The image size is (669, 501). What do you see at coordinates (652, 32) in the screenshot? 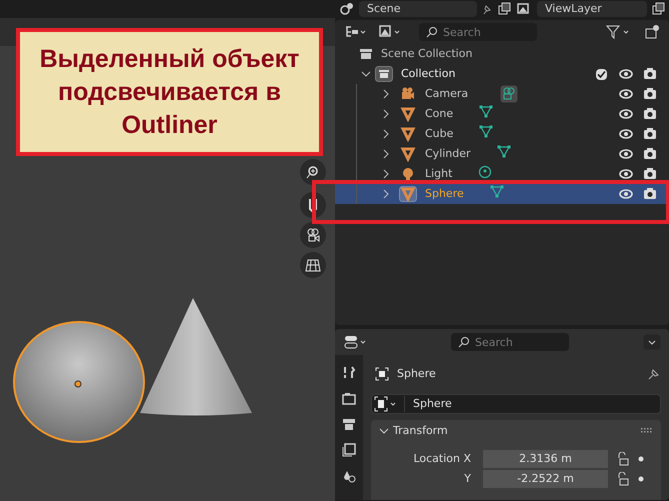
I see `new-collection-icon` at bounding box center [652, 32].